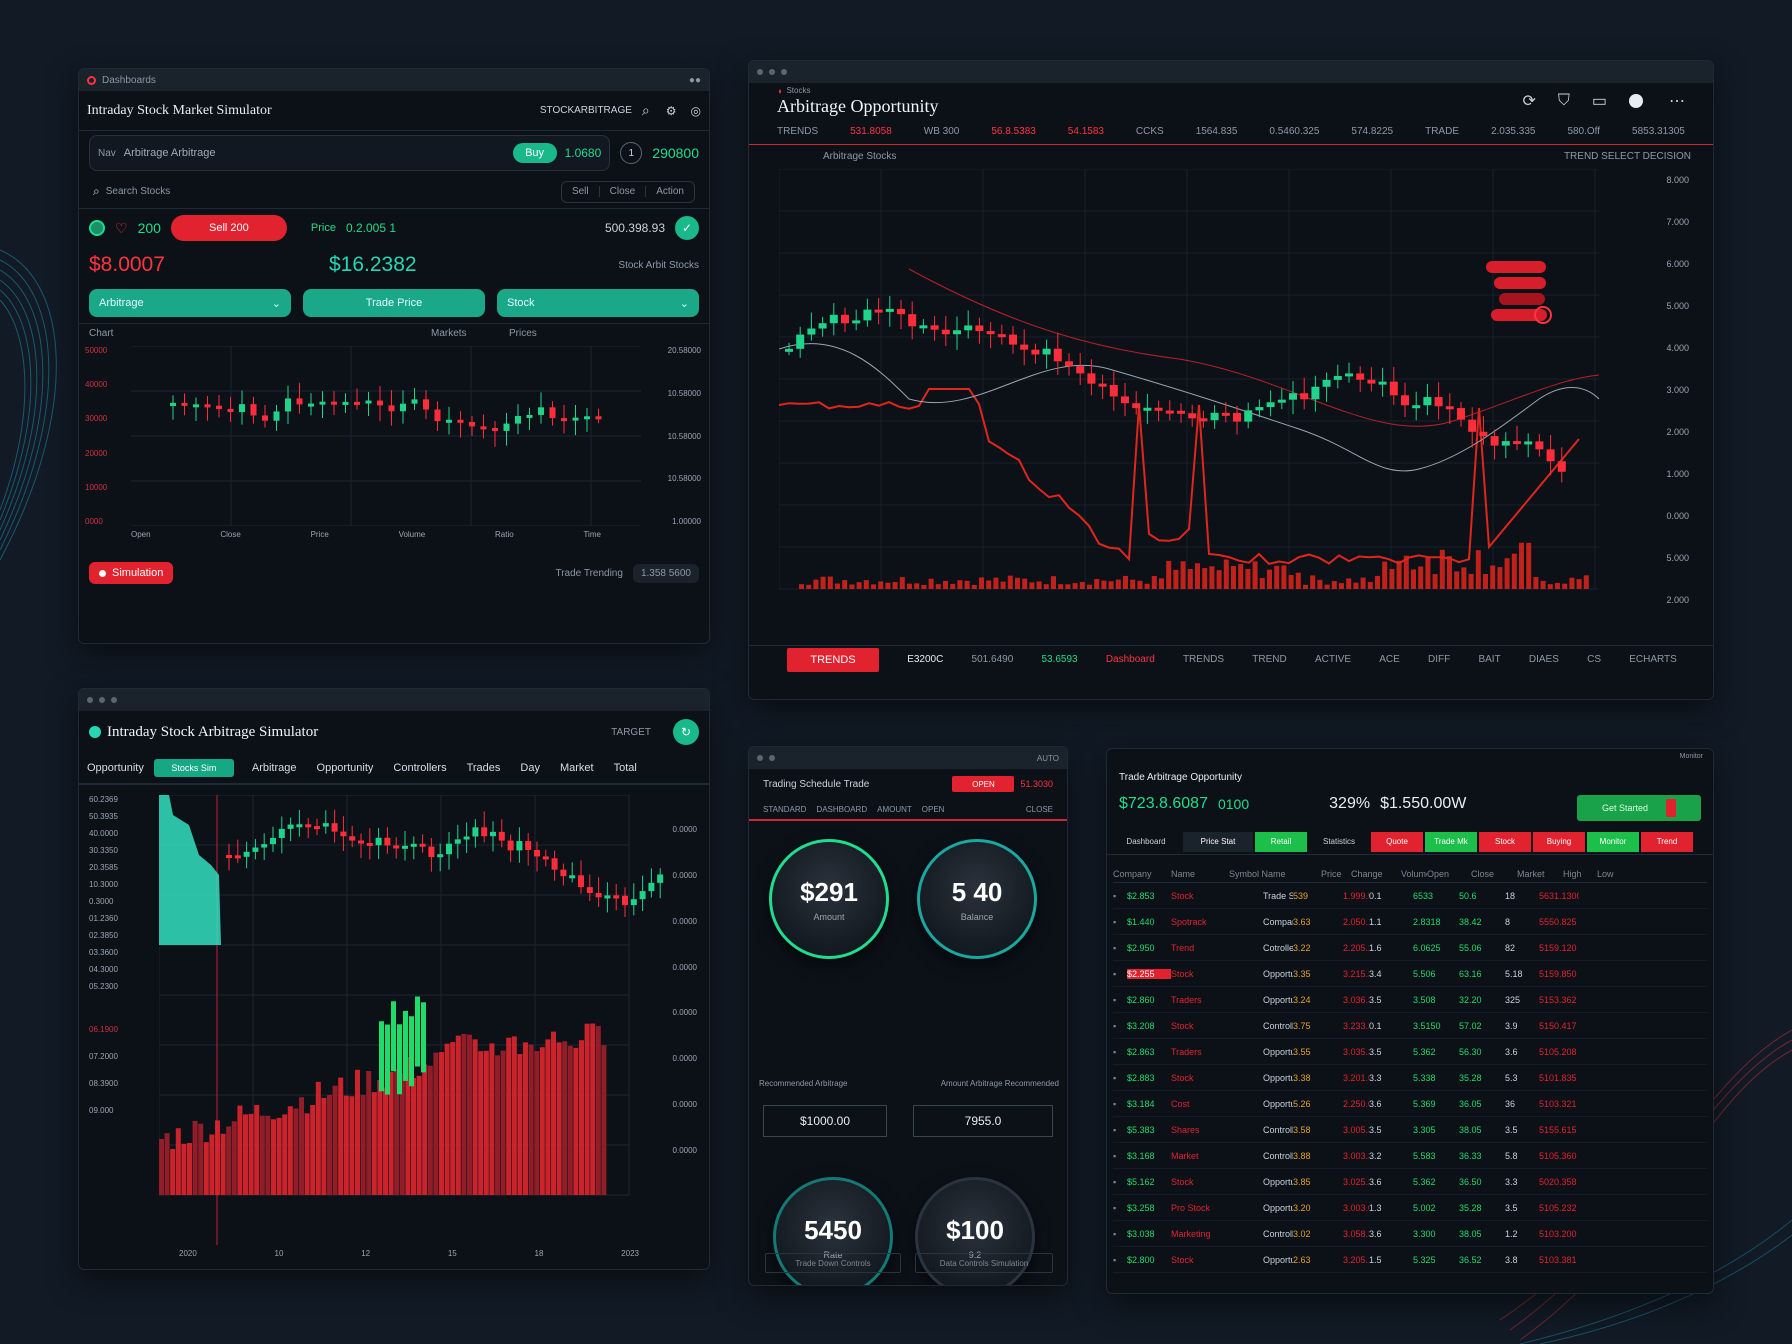  Describe the element at coordinates (687, 228) in the screenshot. I see `refresh-icon: ✓` at that location.